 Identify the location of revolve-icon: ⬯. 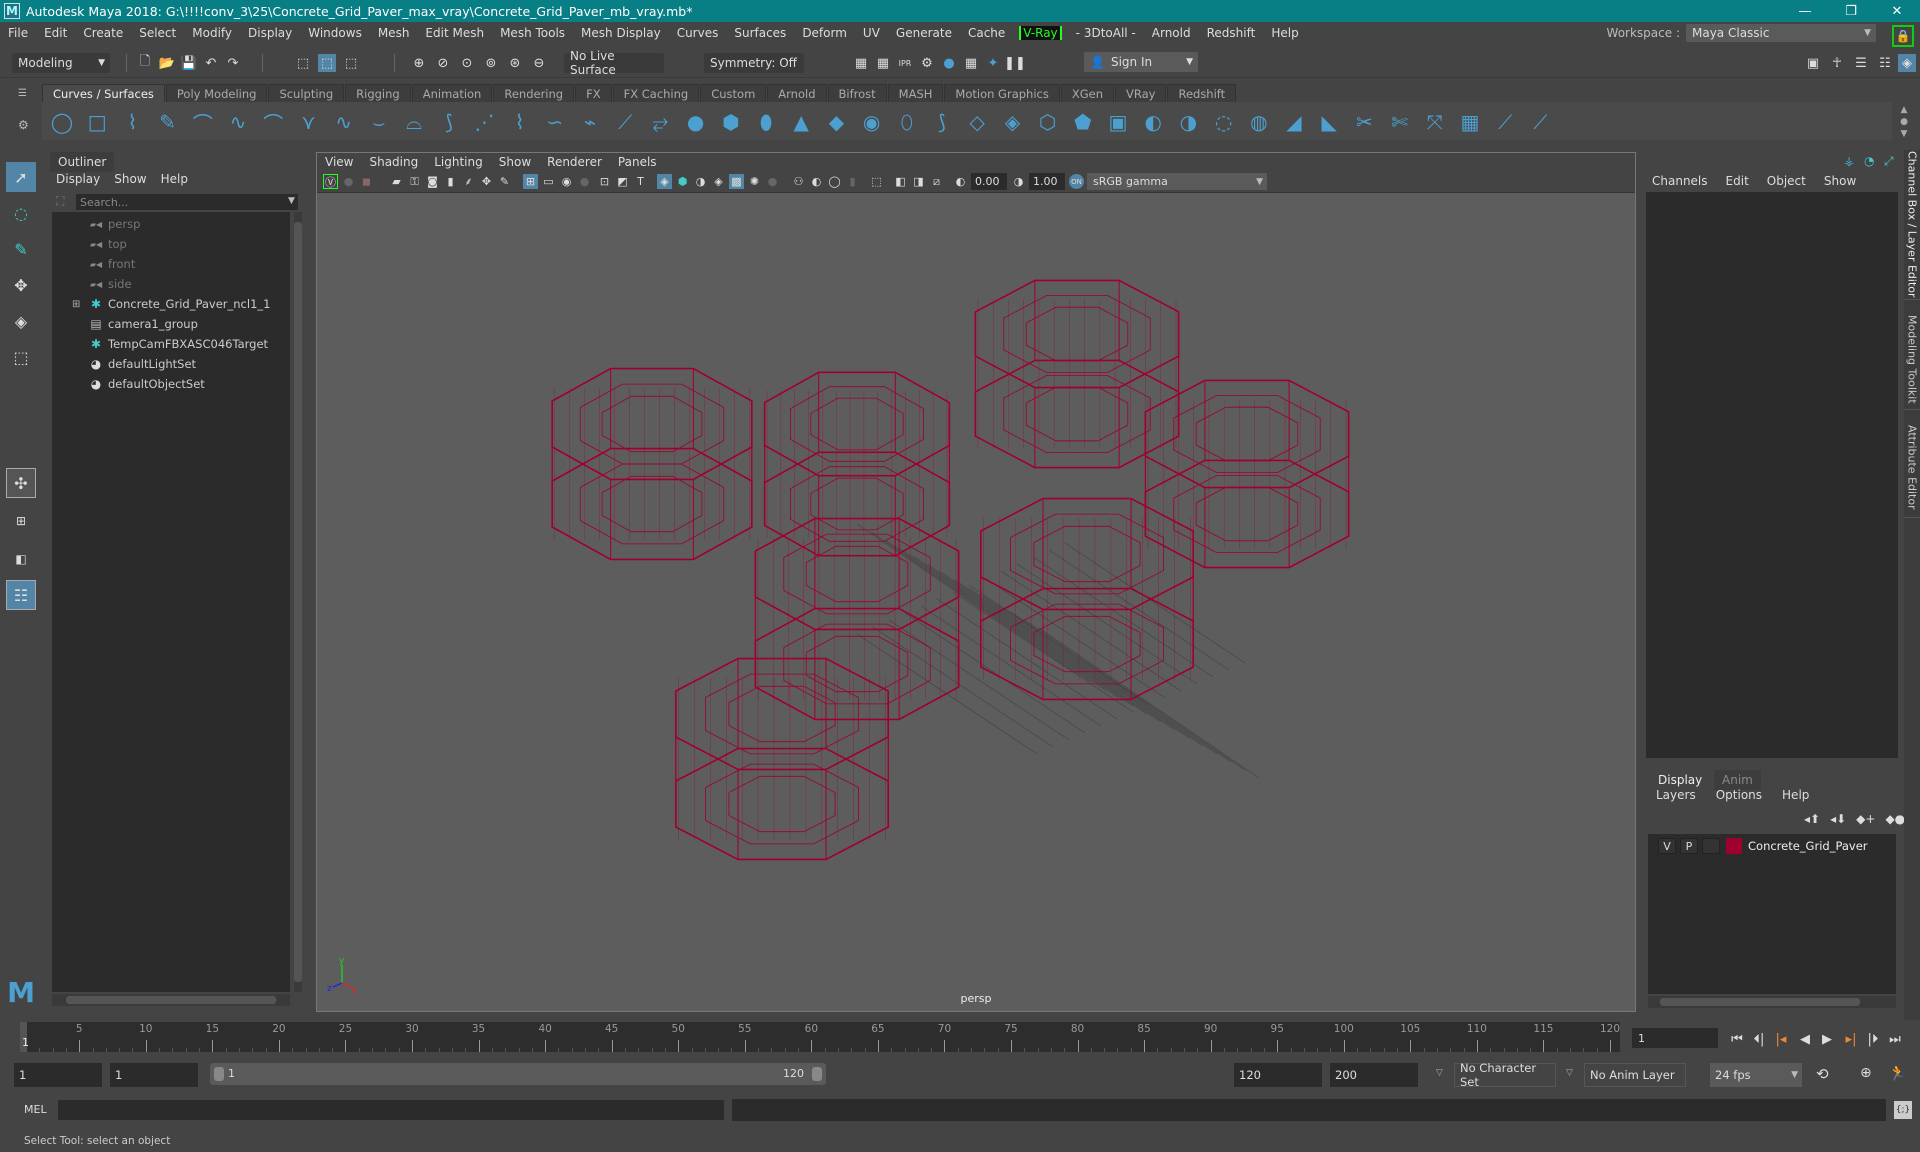
(907, 122).